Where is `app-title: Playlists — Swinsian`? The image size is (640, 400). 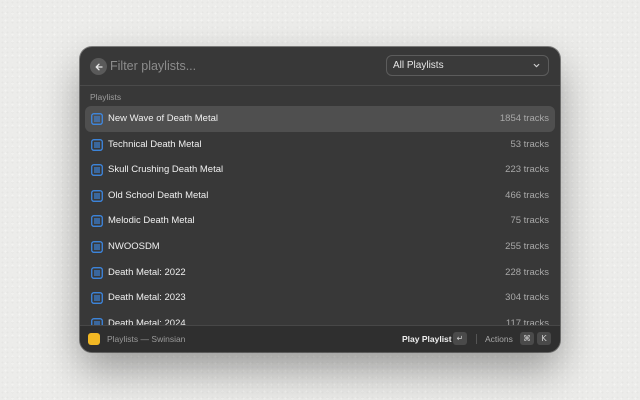 app-title: Playlists — Swinsian is located at coordinates (146, 339).